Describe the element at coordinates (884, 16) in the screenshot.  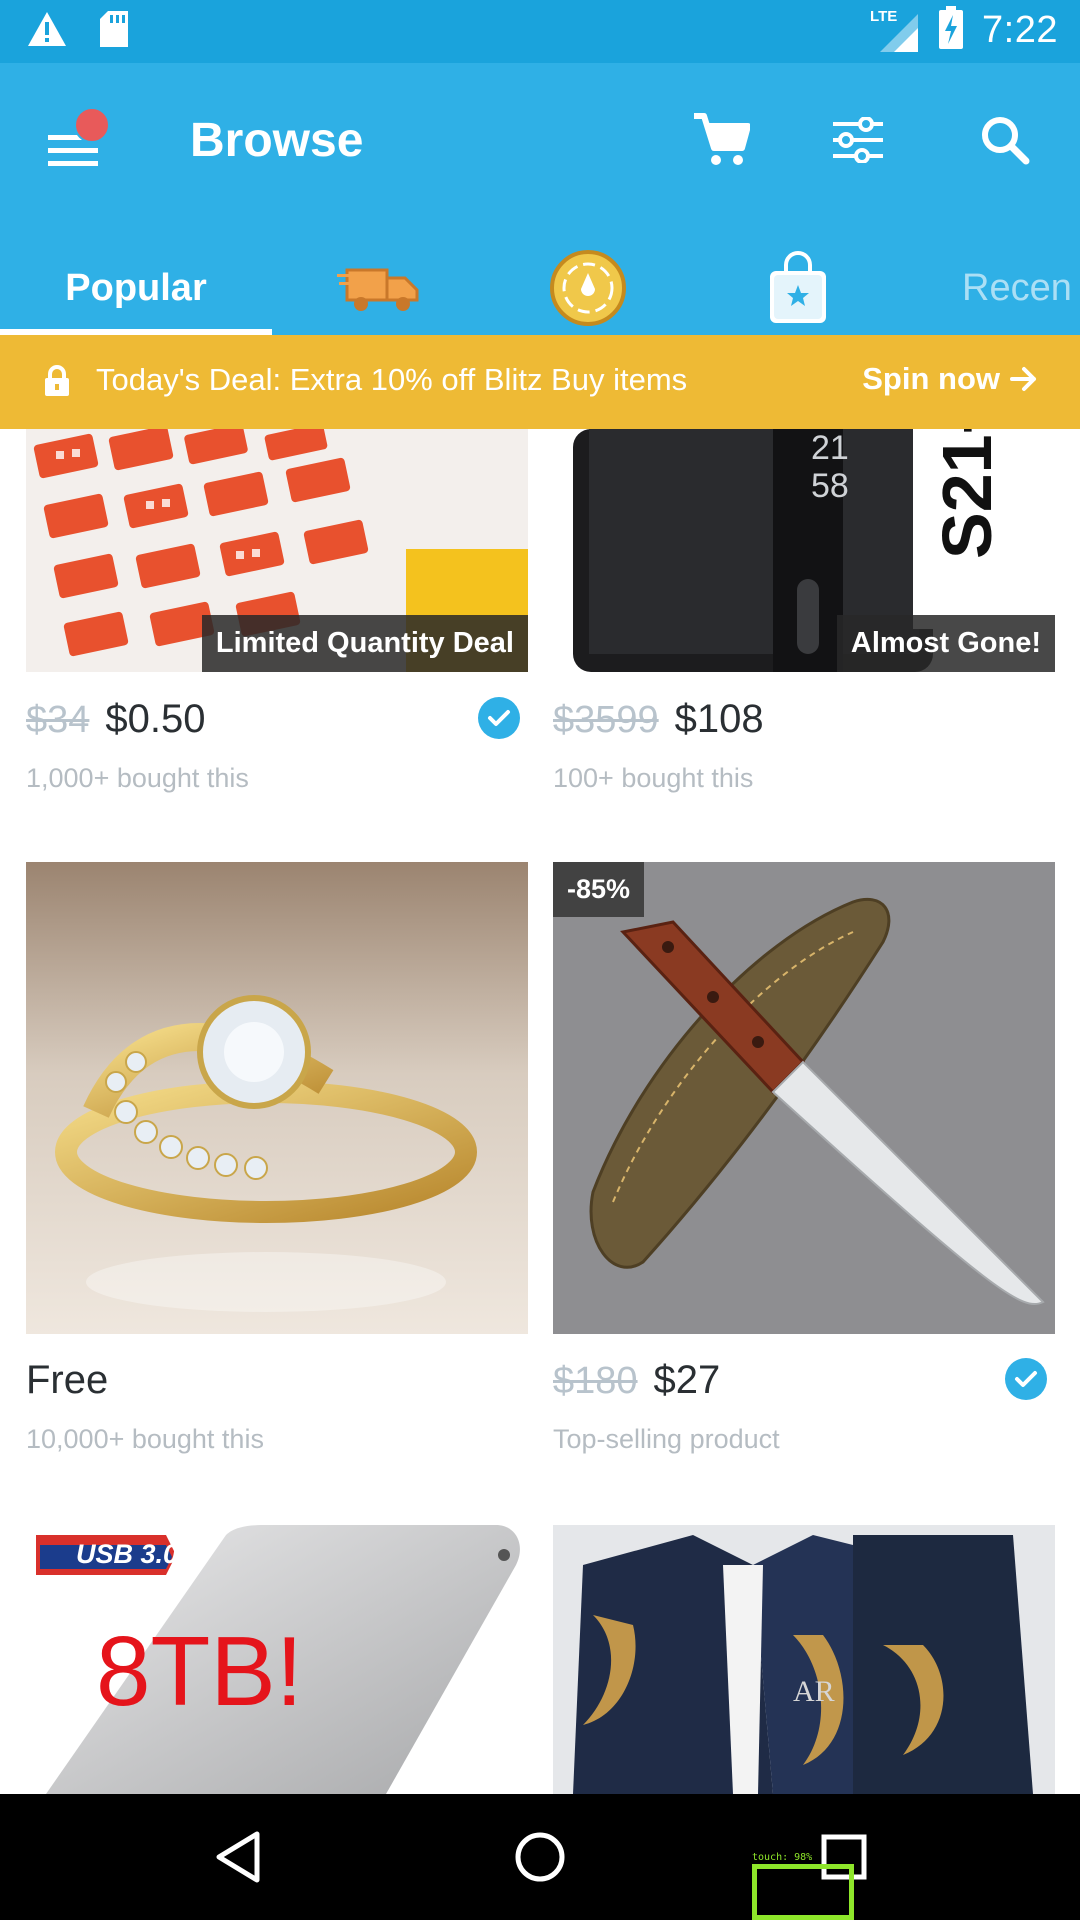
I see `network-type: LTE` at that location.